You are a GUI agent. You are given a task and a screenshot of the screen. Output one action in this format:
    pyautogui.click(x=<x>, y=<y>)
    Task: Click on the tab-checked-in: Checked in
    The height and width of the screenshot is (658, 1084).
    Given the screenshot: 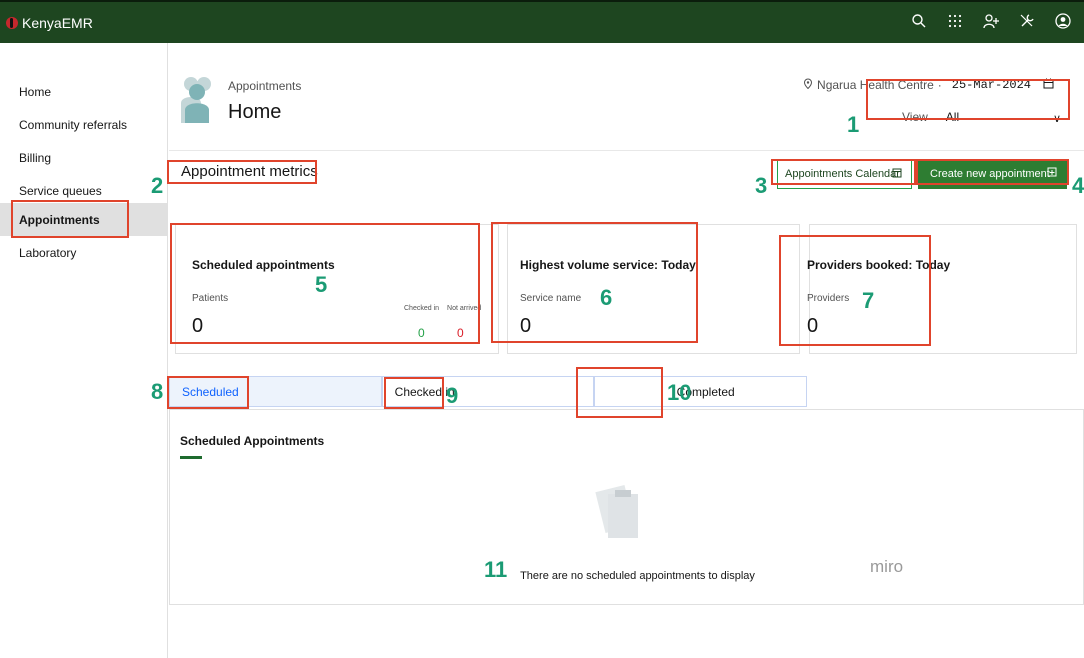 What is the action you would take?
    pyautogui.click(x=488, y=391)
    